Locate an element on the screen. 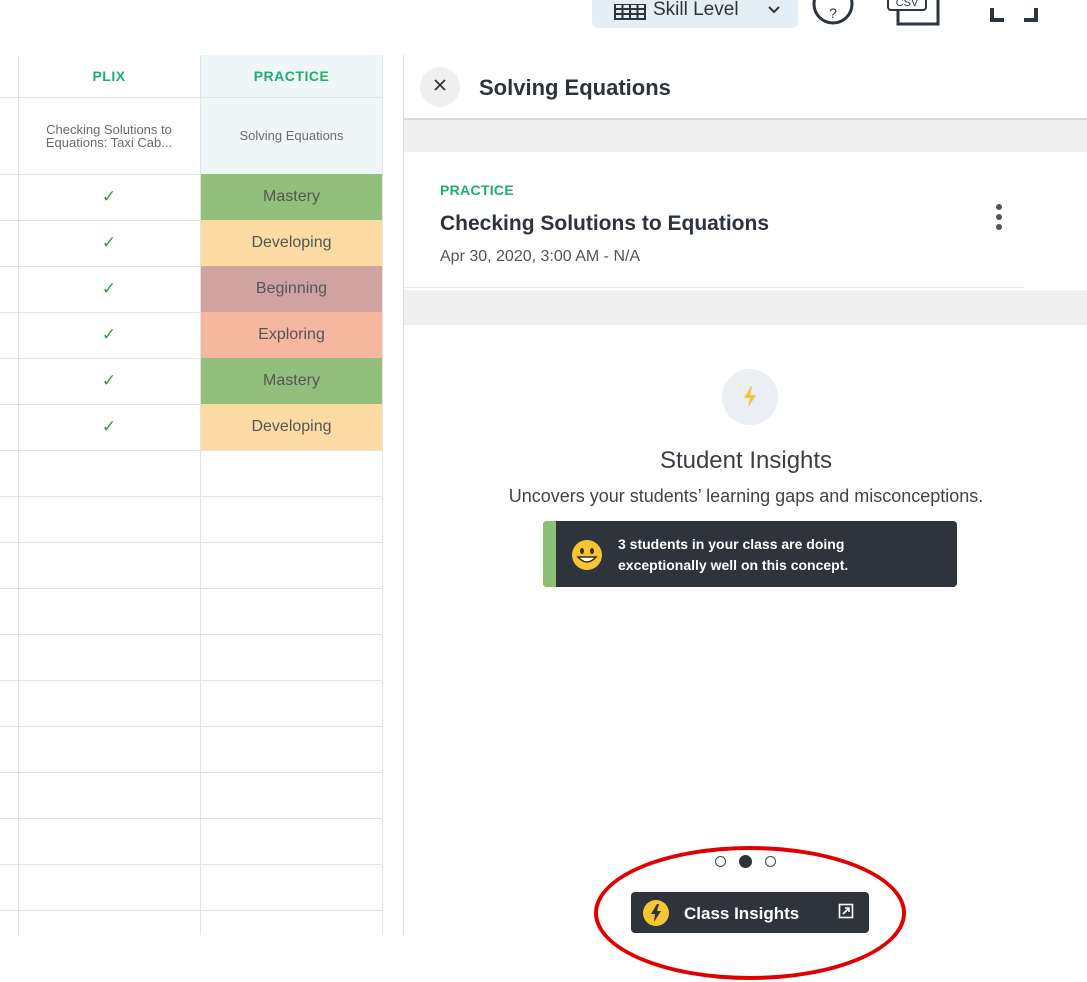 The image size is (1087, 982). banner-line-2: exceptionally well on this concept. is located at coordinates (733, 565).